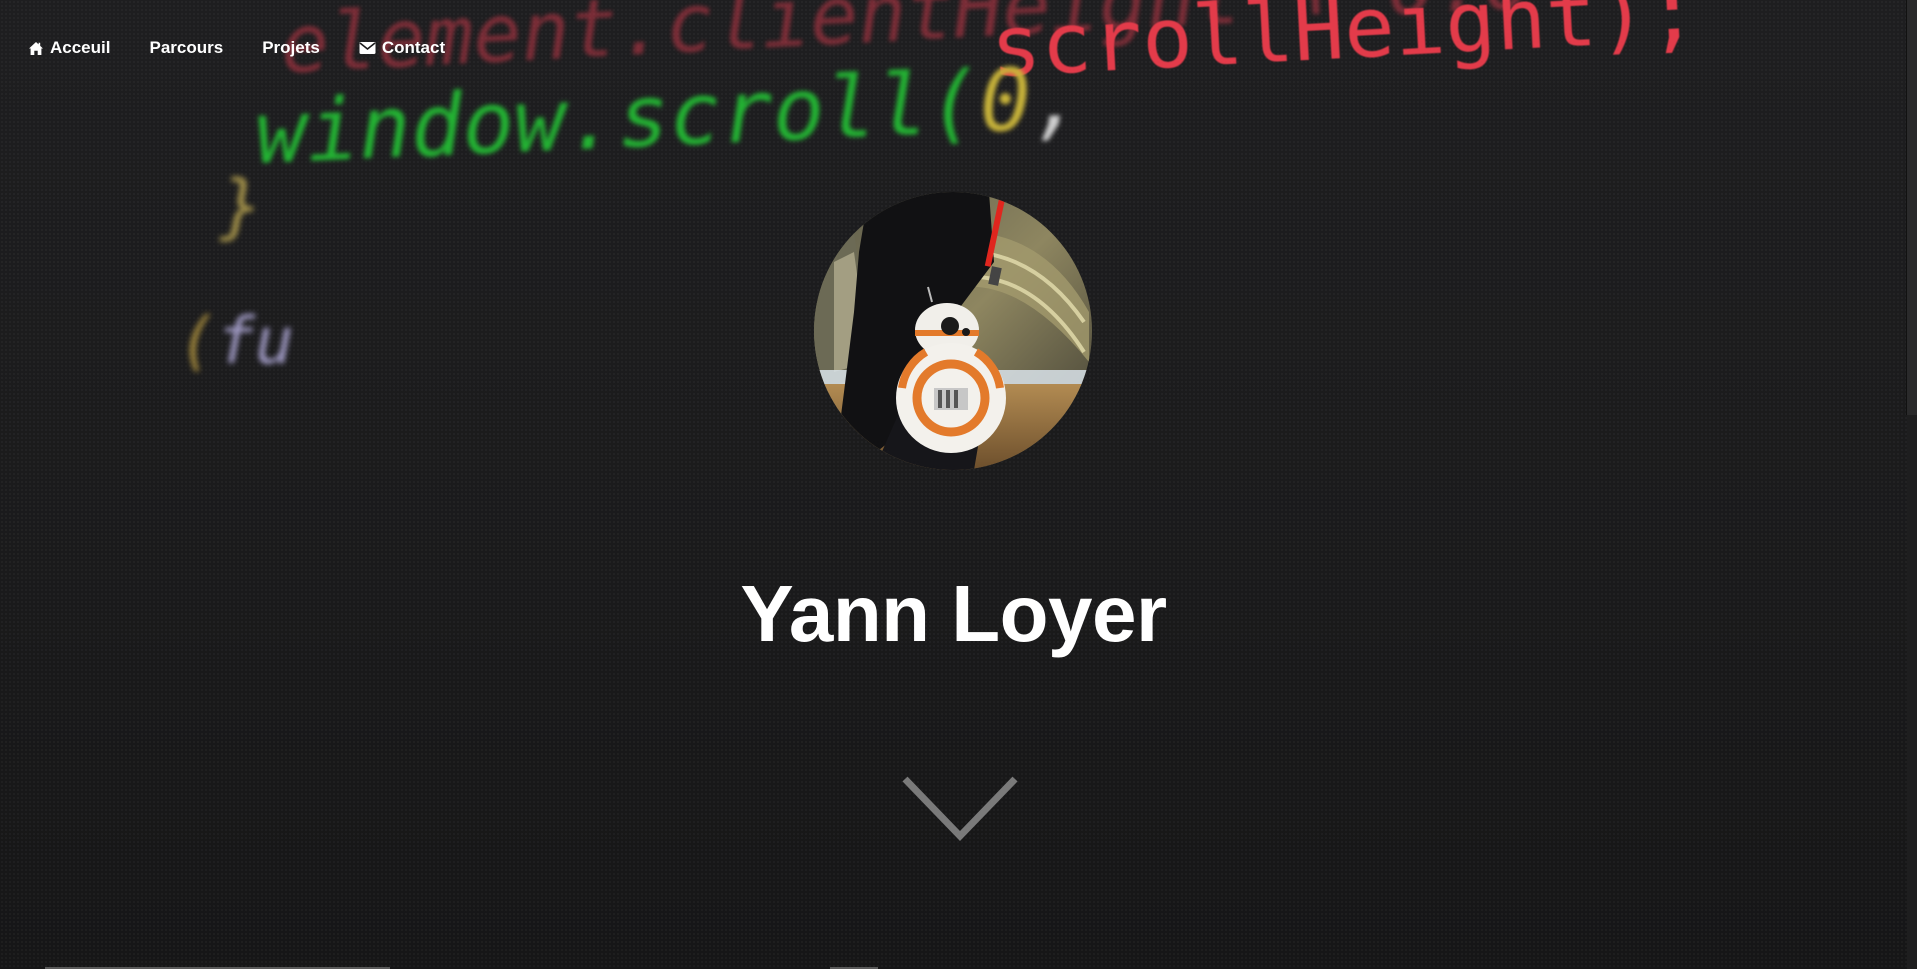 The width and height of the screenshot is (1917, 969). I want to click on code-token-paren: (, so click(197, 342).